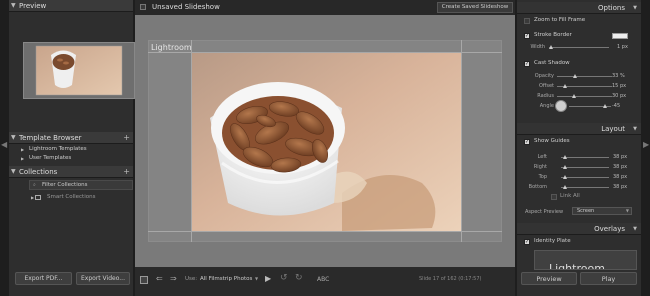 The image size is (650, 296). I want to click on aspect-preview-dropdown: Screen ▼, so click(602, 211).